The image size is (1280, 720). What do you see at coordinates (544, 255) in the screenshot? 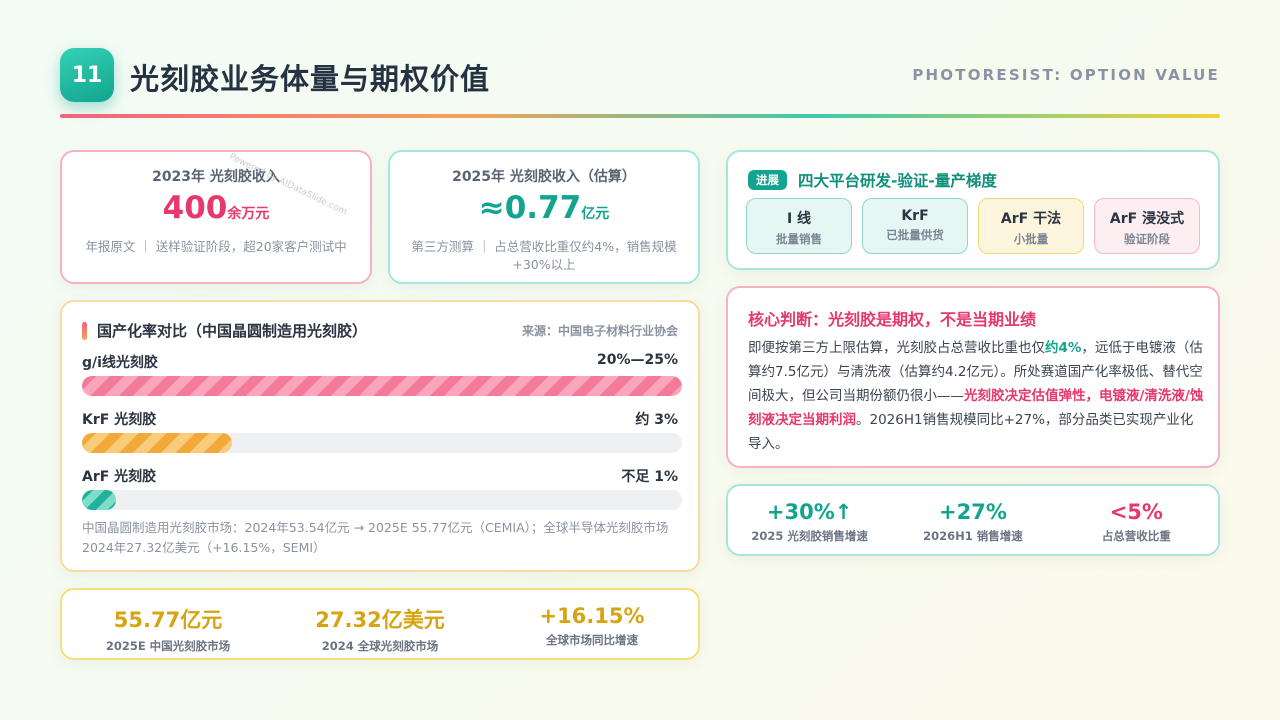
I see `stat-note: 第三方测算 ｜ 占总营收比重仅约4%，销售规模+30%以上` at bounding box center [544, 255].